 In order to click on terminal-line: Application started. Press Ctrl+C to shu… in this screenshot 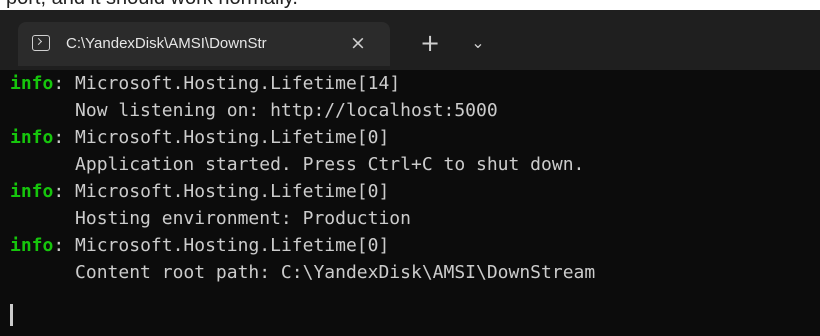, I will do `click(415, 164)`.